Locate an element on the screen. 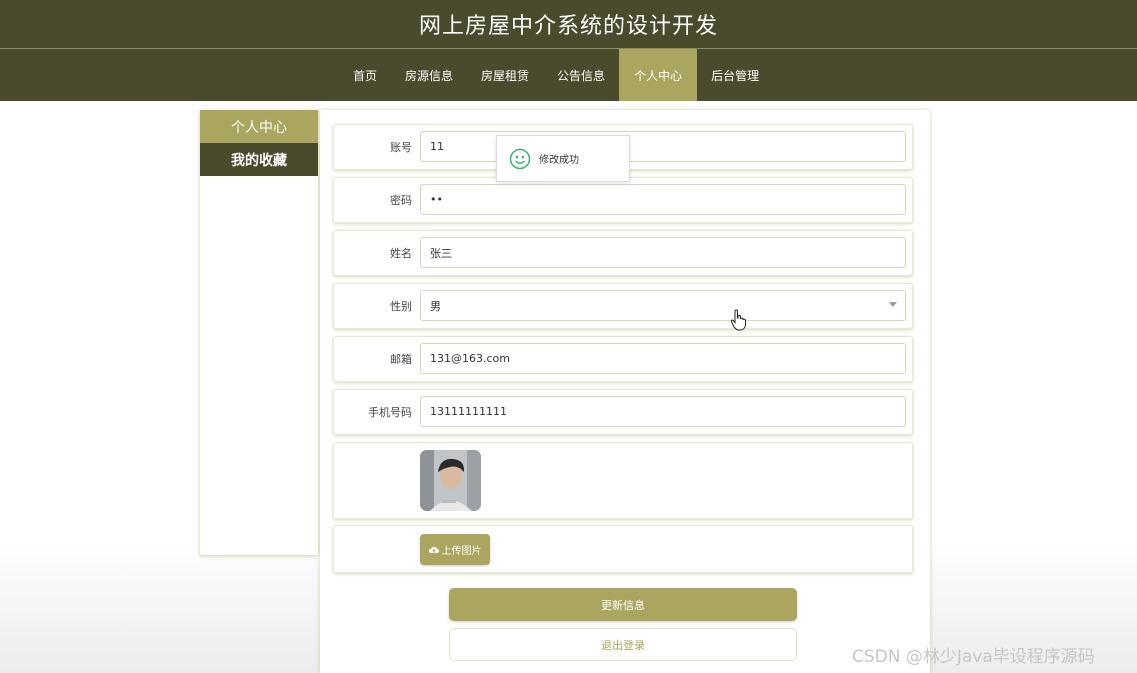 The width and height of the screenshot is (1137, 673). site-header: 网上房屋中介系统的设计开发 is located at coordinates (568, 24).